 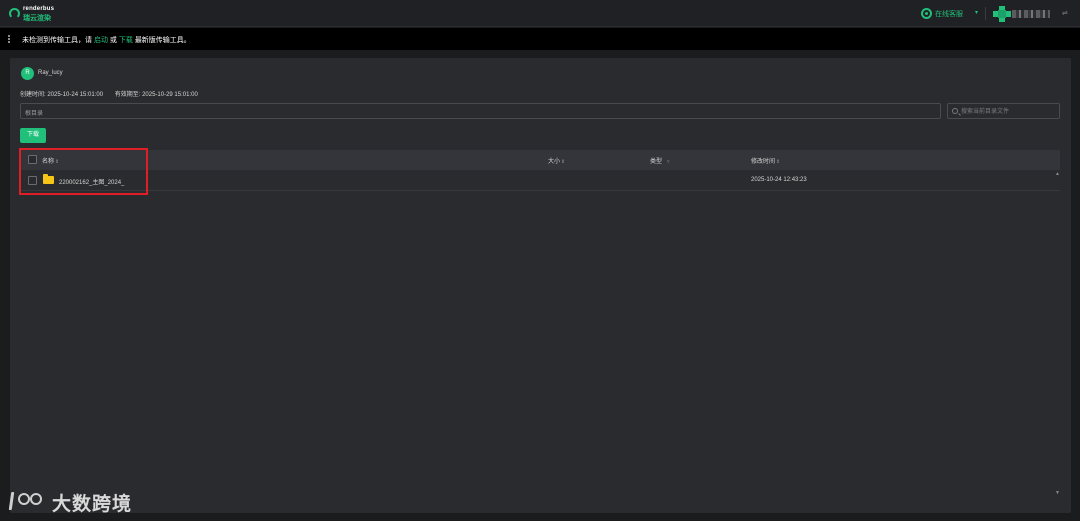 I want to click on column-type-label: 类型, so click(x=656, y=162).